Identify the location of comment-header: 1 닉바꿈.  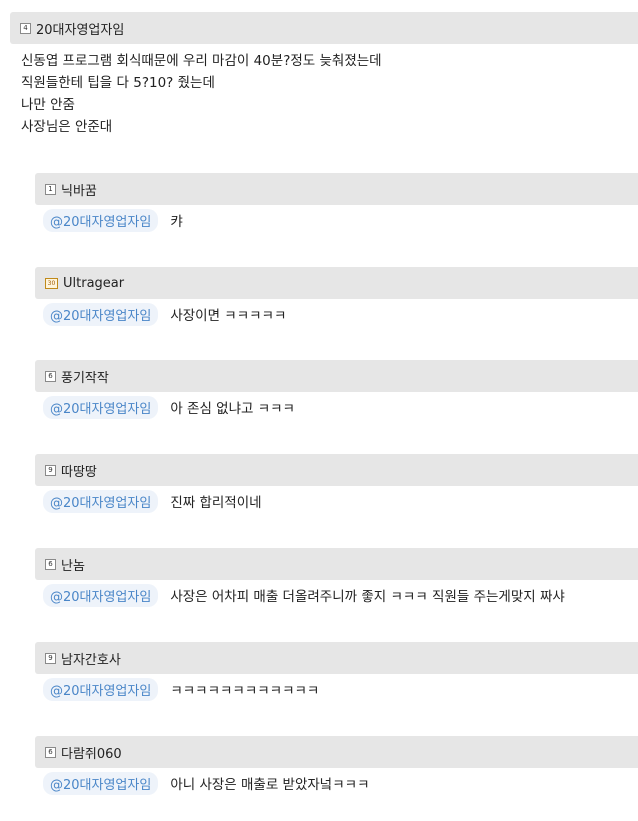
(336, 189).